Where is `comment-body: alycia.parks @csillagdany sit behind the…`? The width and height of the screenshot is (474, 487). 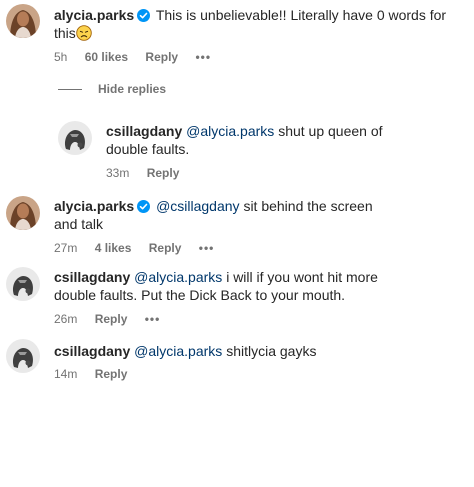 comment-body: alycia.parks @csillagdany sit behind the… is located at coordinates (224, 215).